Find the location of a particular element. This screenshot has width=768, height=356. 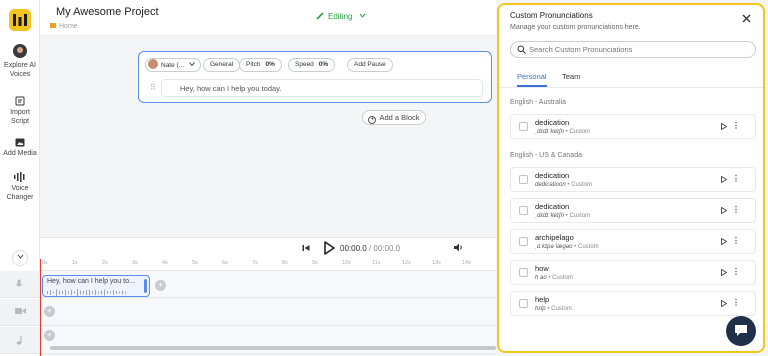

tab-team: Team is located at coordinates (571, 76).